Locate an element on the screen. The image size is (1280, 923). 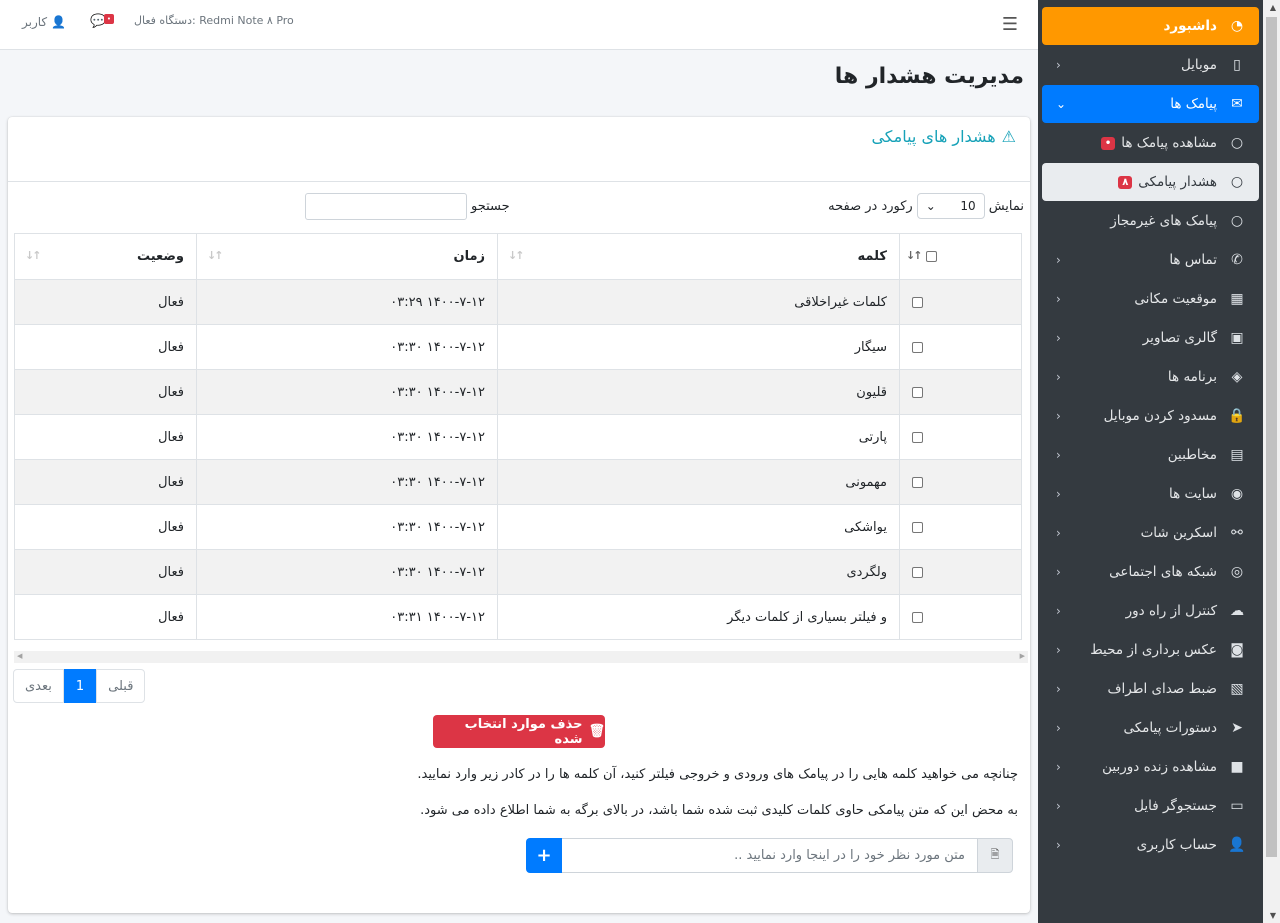
video-icon: ■ is located at coordinates (1237, 767).